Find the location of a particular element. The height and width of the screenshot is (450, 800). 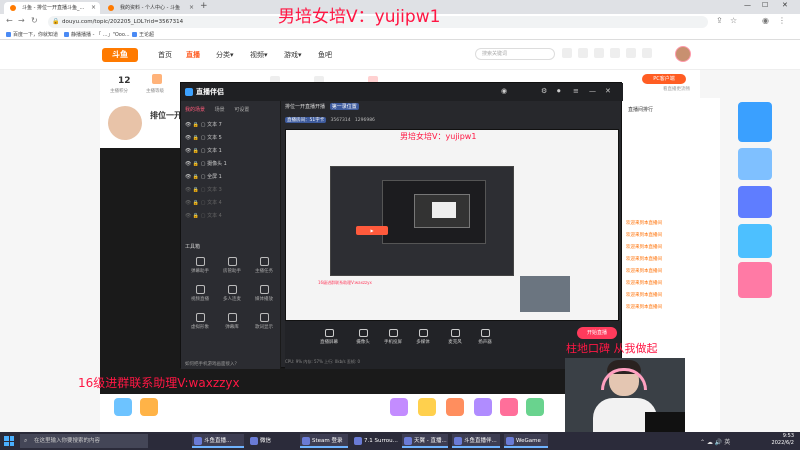

close-window-icon: ✕ is located at coordinates (785, 5).